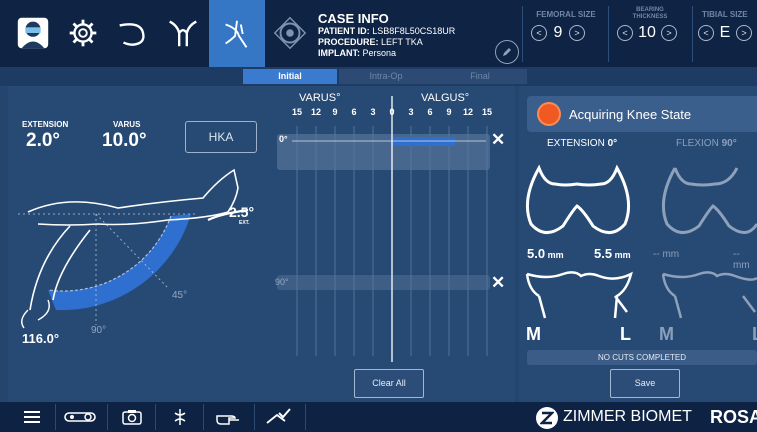 The height and width of the screenshot is (432, 757). I want to click on femoral-size-label: FEMORAL SIZE, so click(566, 14).